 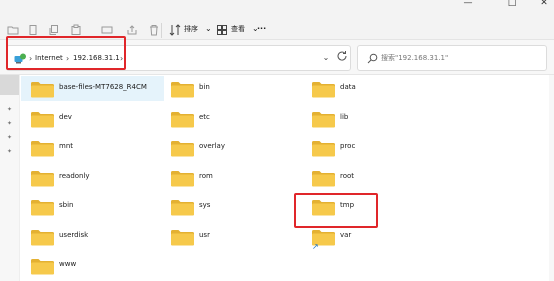 I want to click on more-options-button: ···, so click(x=261, y=29).